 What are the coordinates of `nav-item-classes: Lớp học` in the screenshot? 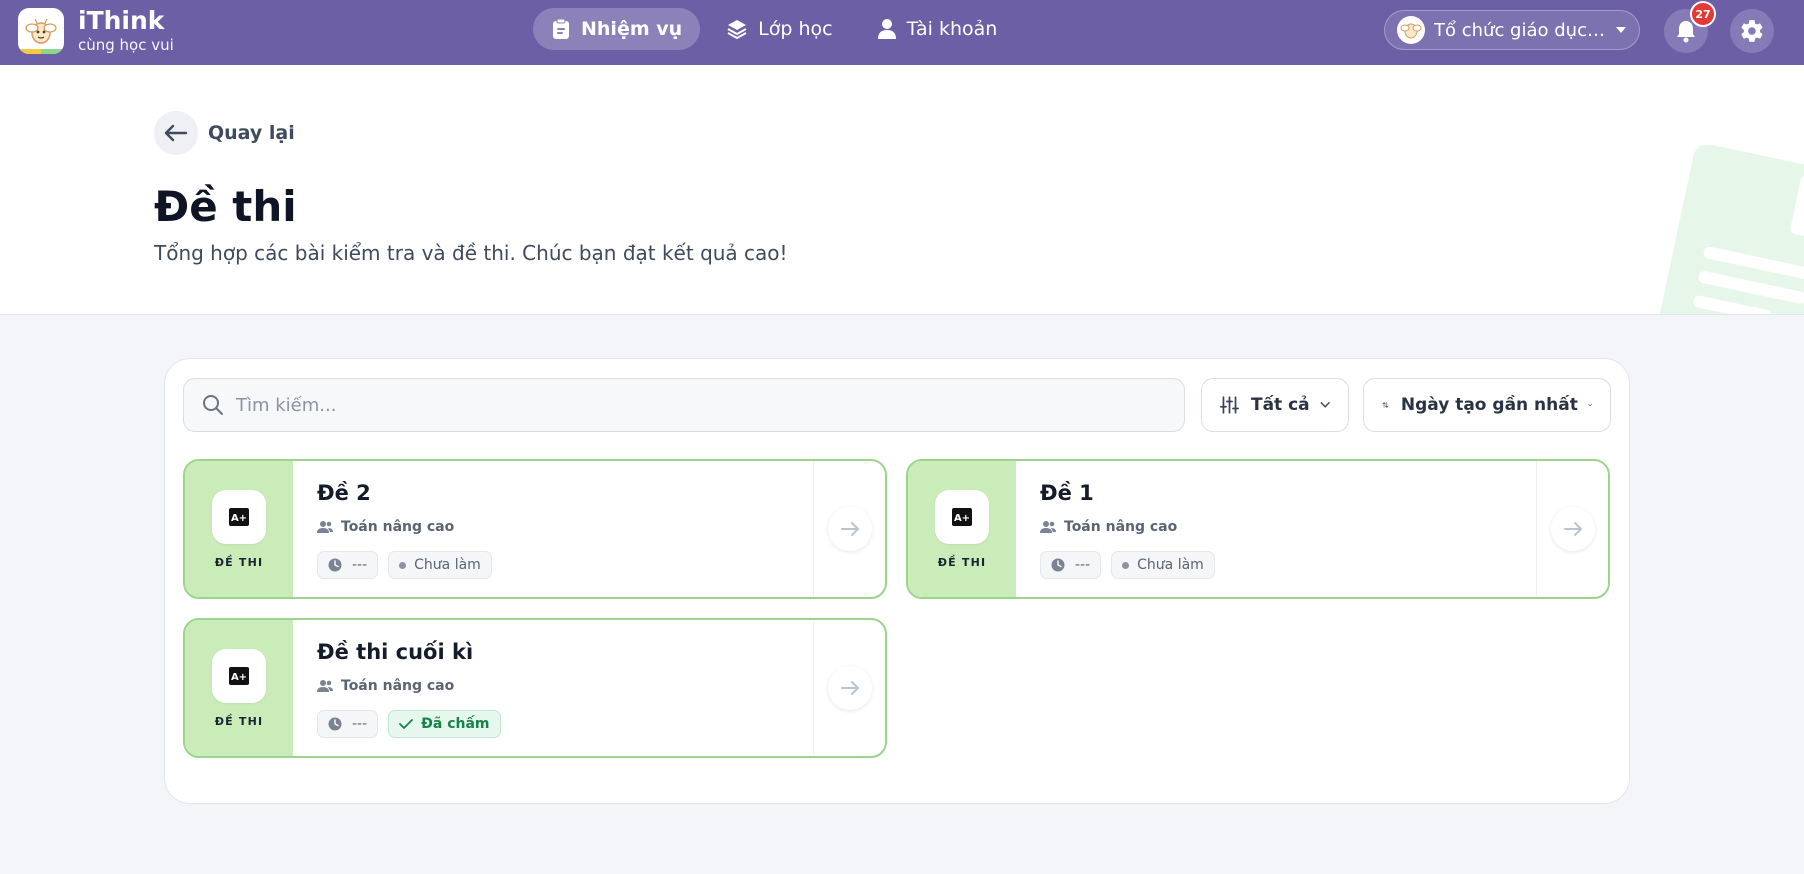 It's located at (779, 29).